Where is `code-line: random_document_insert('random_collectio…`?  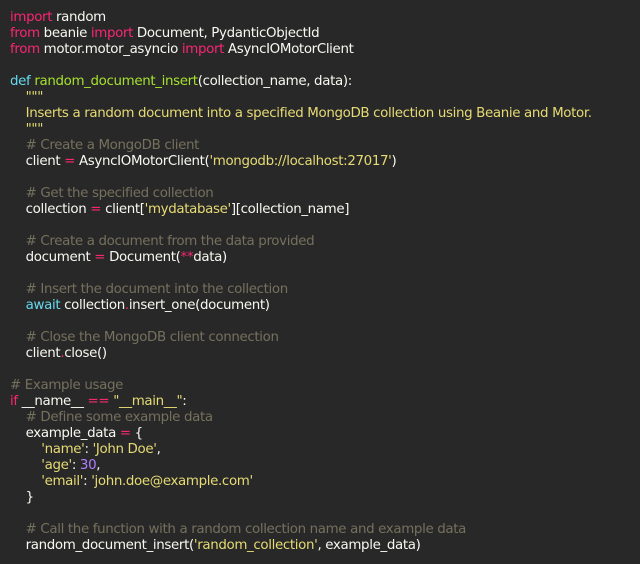
code-line: random_document_insert('random_collectio… is located at coordinates (320, 546).